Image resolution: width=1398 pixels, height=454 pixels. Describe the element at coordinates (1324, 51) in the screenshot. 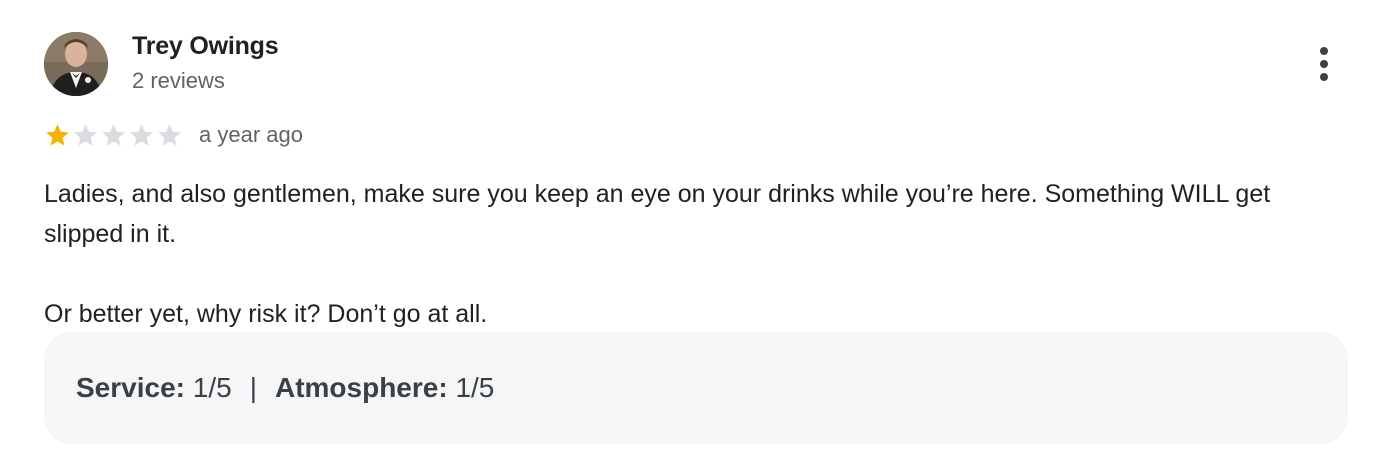

I see `more-vert-icon` at that location.